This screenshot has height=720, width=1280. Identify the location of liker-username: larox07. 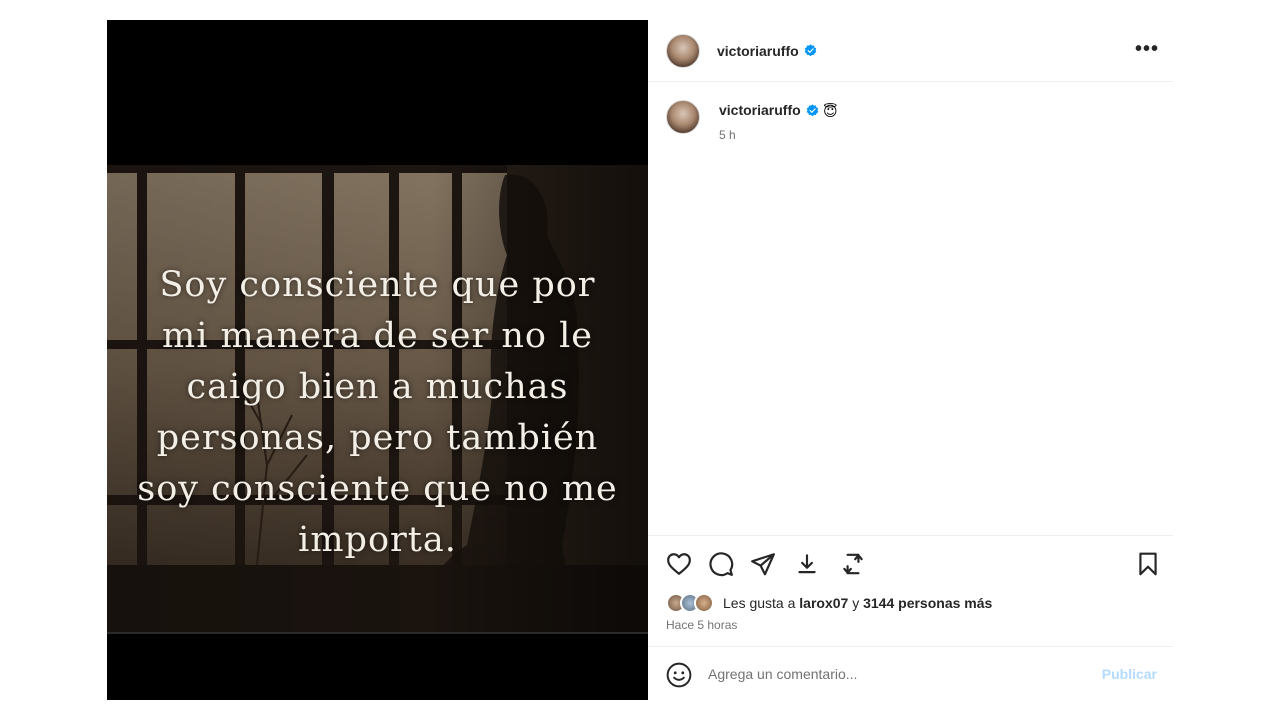
(823, 603).